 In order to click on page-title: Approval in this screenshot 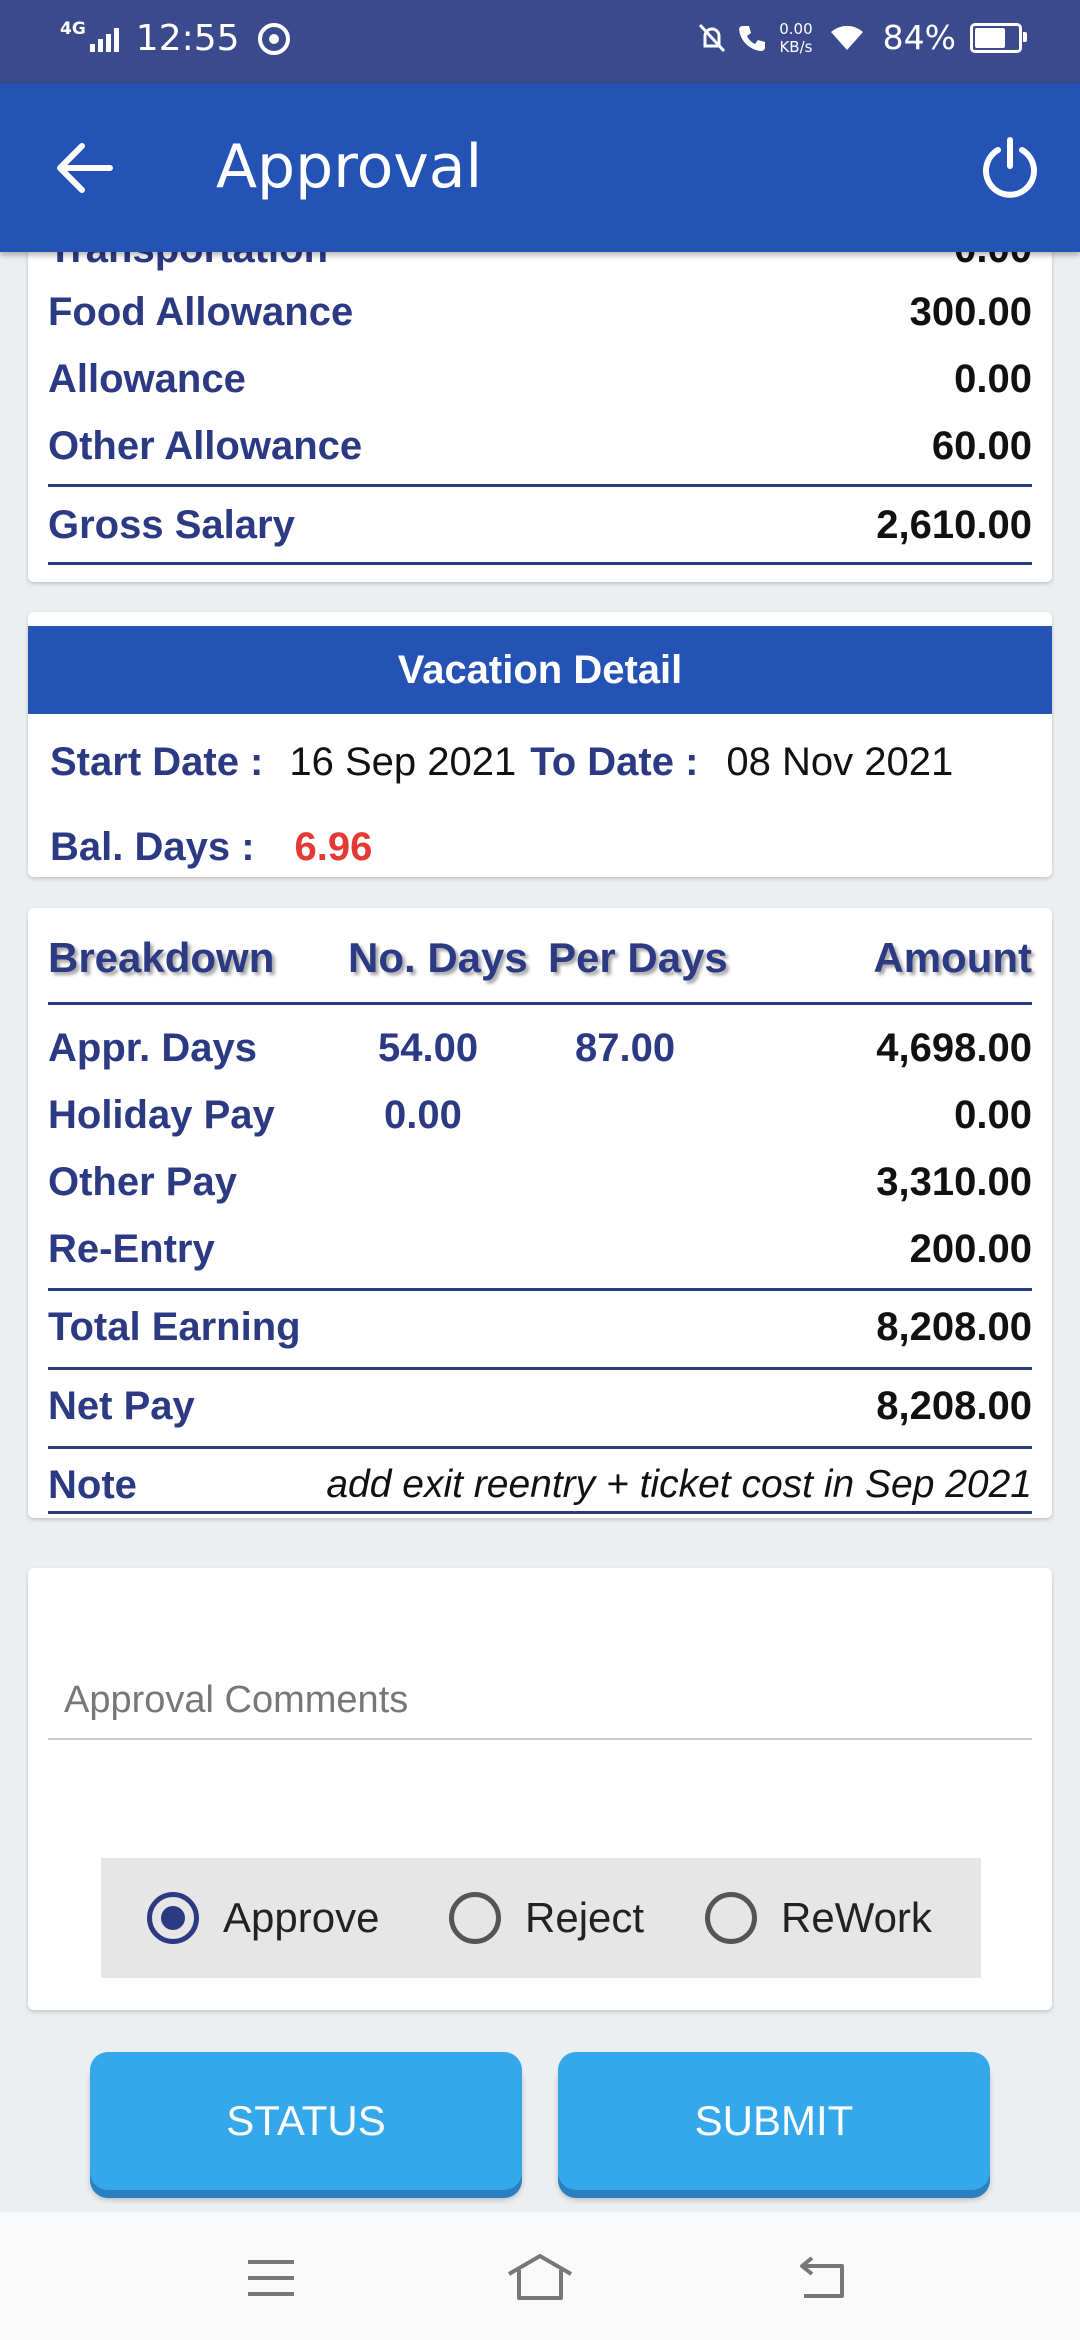, I will do `click(349, 167)`.